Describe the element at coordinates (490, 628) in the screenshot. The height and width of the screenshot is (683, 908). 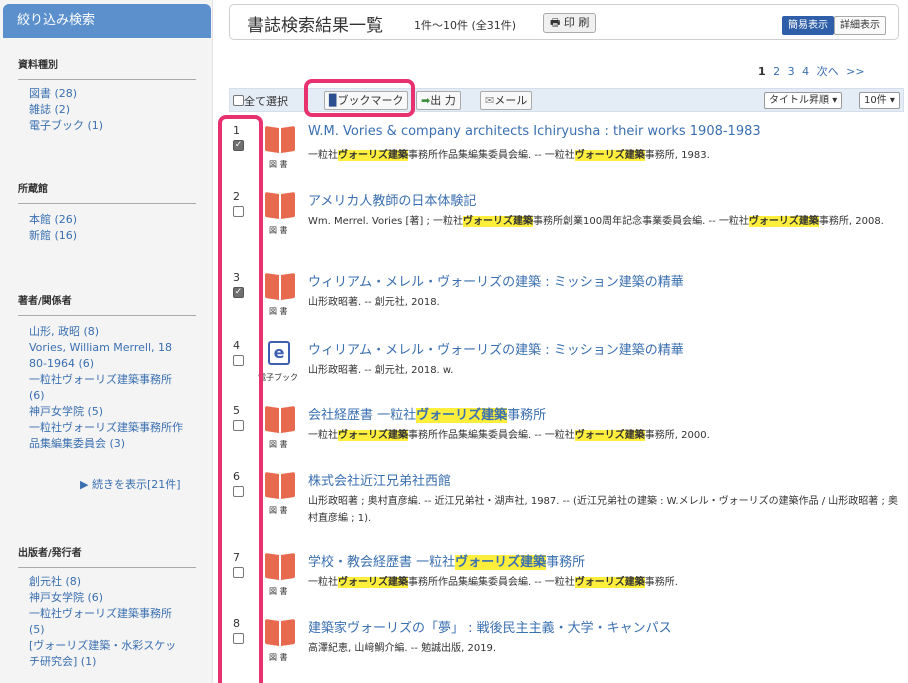
I see `title-text: 建築家ヴォーリズの「夢」 : 戦後民主主義・大学・キャンパス` at that location.